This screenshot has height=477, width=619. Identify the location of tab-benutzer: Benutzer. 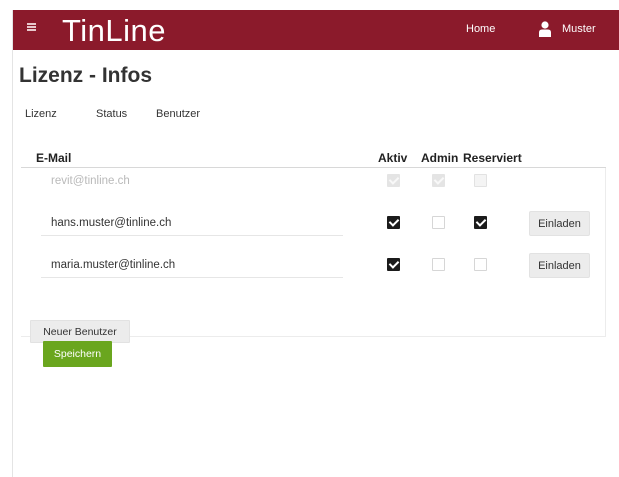
(178, 114).